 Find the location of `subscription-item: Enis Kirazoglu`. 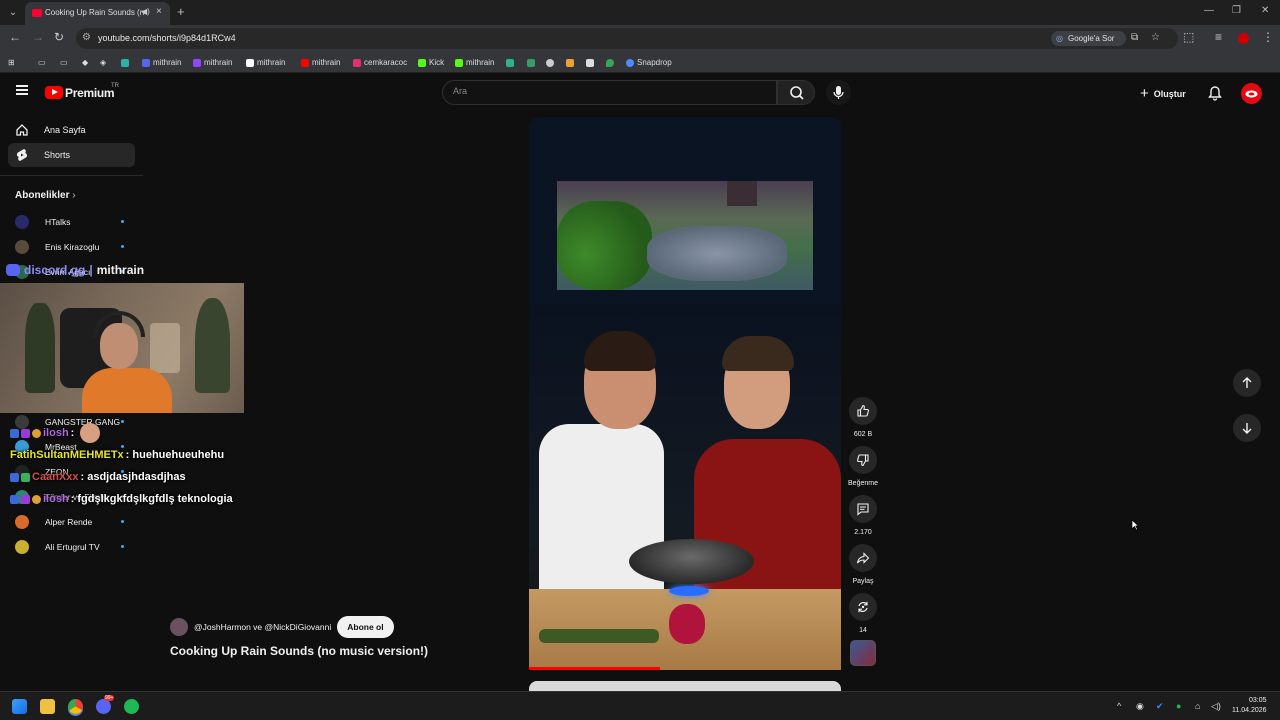

subscription-item: Enis Kirazoglu is located at coordinates (71, 247).